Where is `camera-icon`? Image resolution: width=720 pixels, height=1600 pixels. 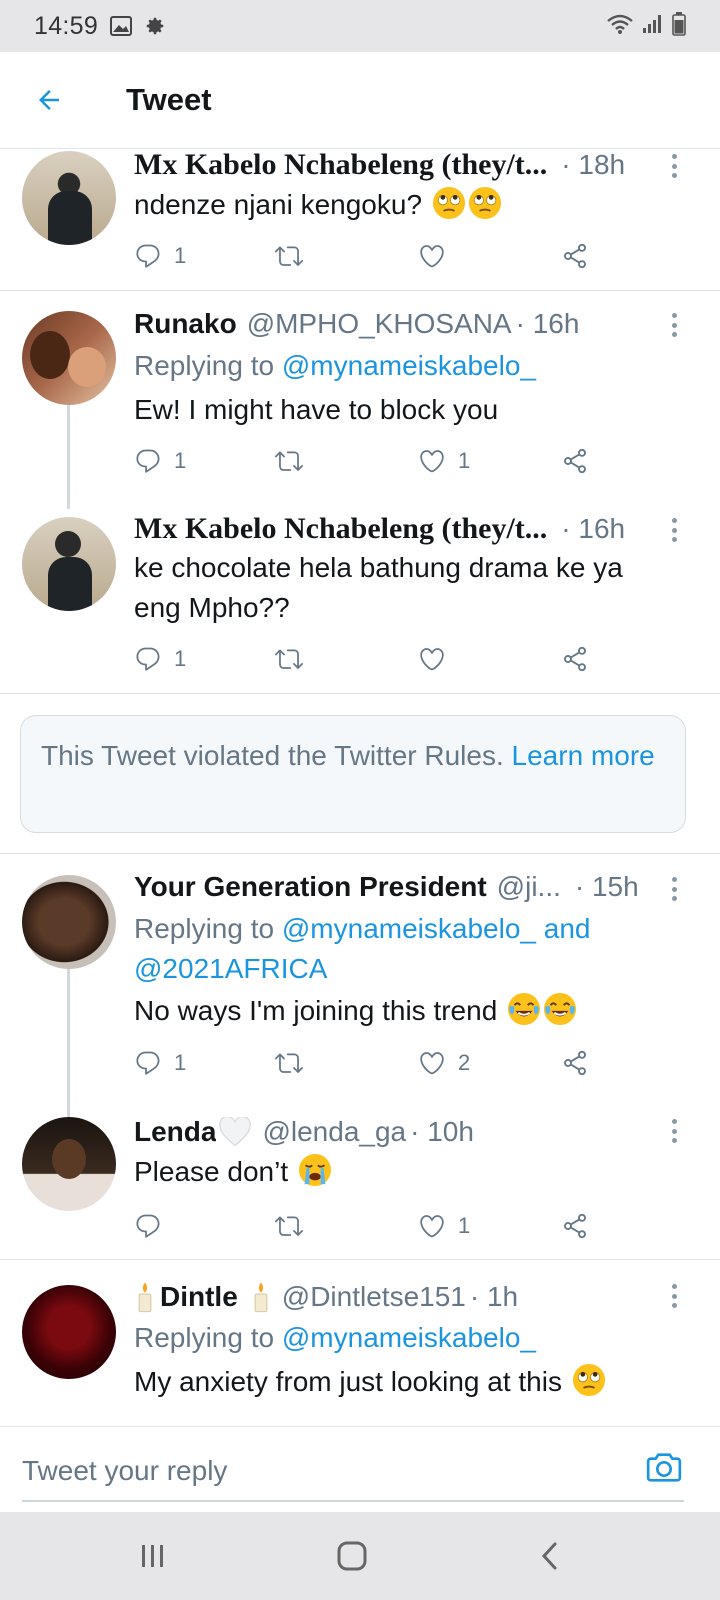 camera-icon is located at coordinates (664, 1467).